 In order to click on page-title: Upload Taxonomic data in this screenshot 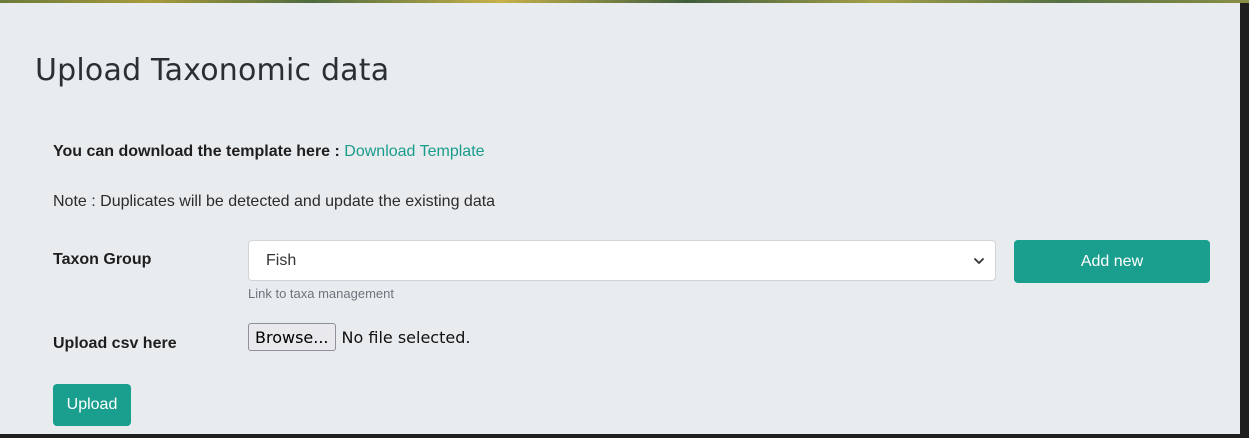, I will do `click(212, 70)`.